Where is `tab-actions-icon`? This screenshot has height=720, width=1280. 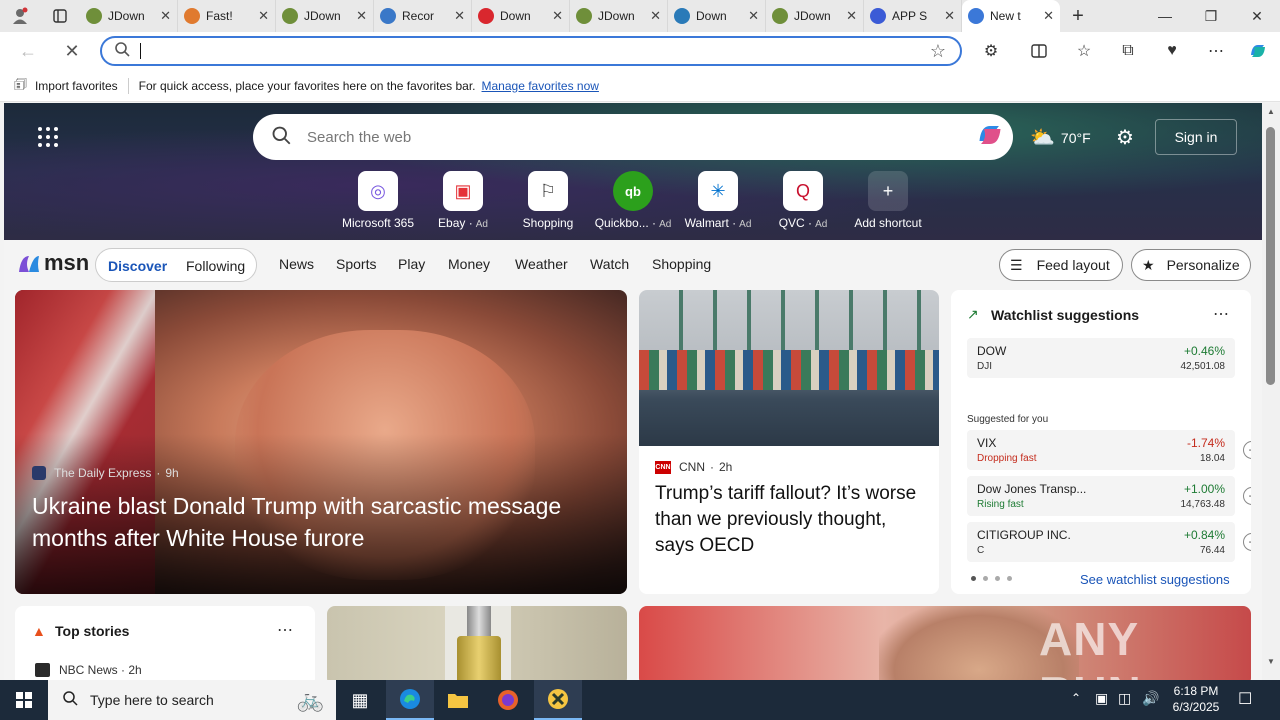
tab-actions-icon is located at coordinates (60, 16).